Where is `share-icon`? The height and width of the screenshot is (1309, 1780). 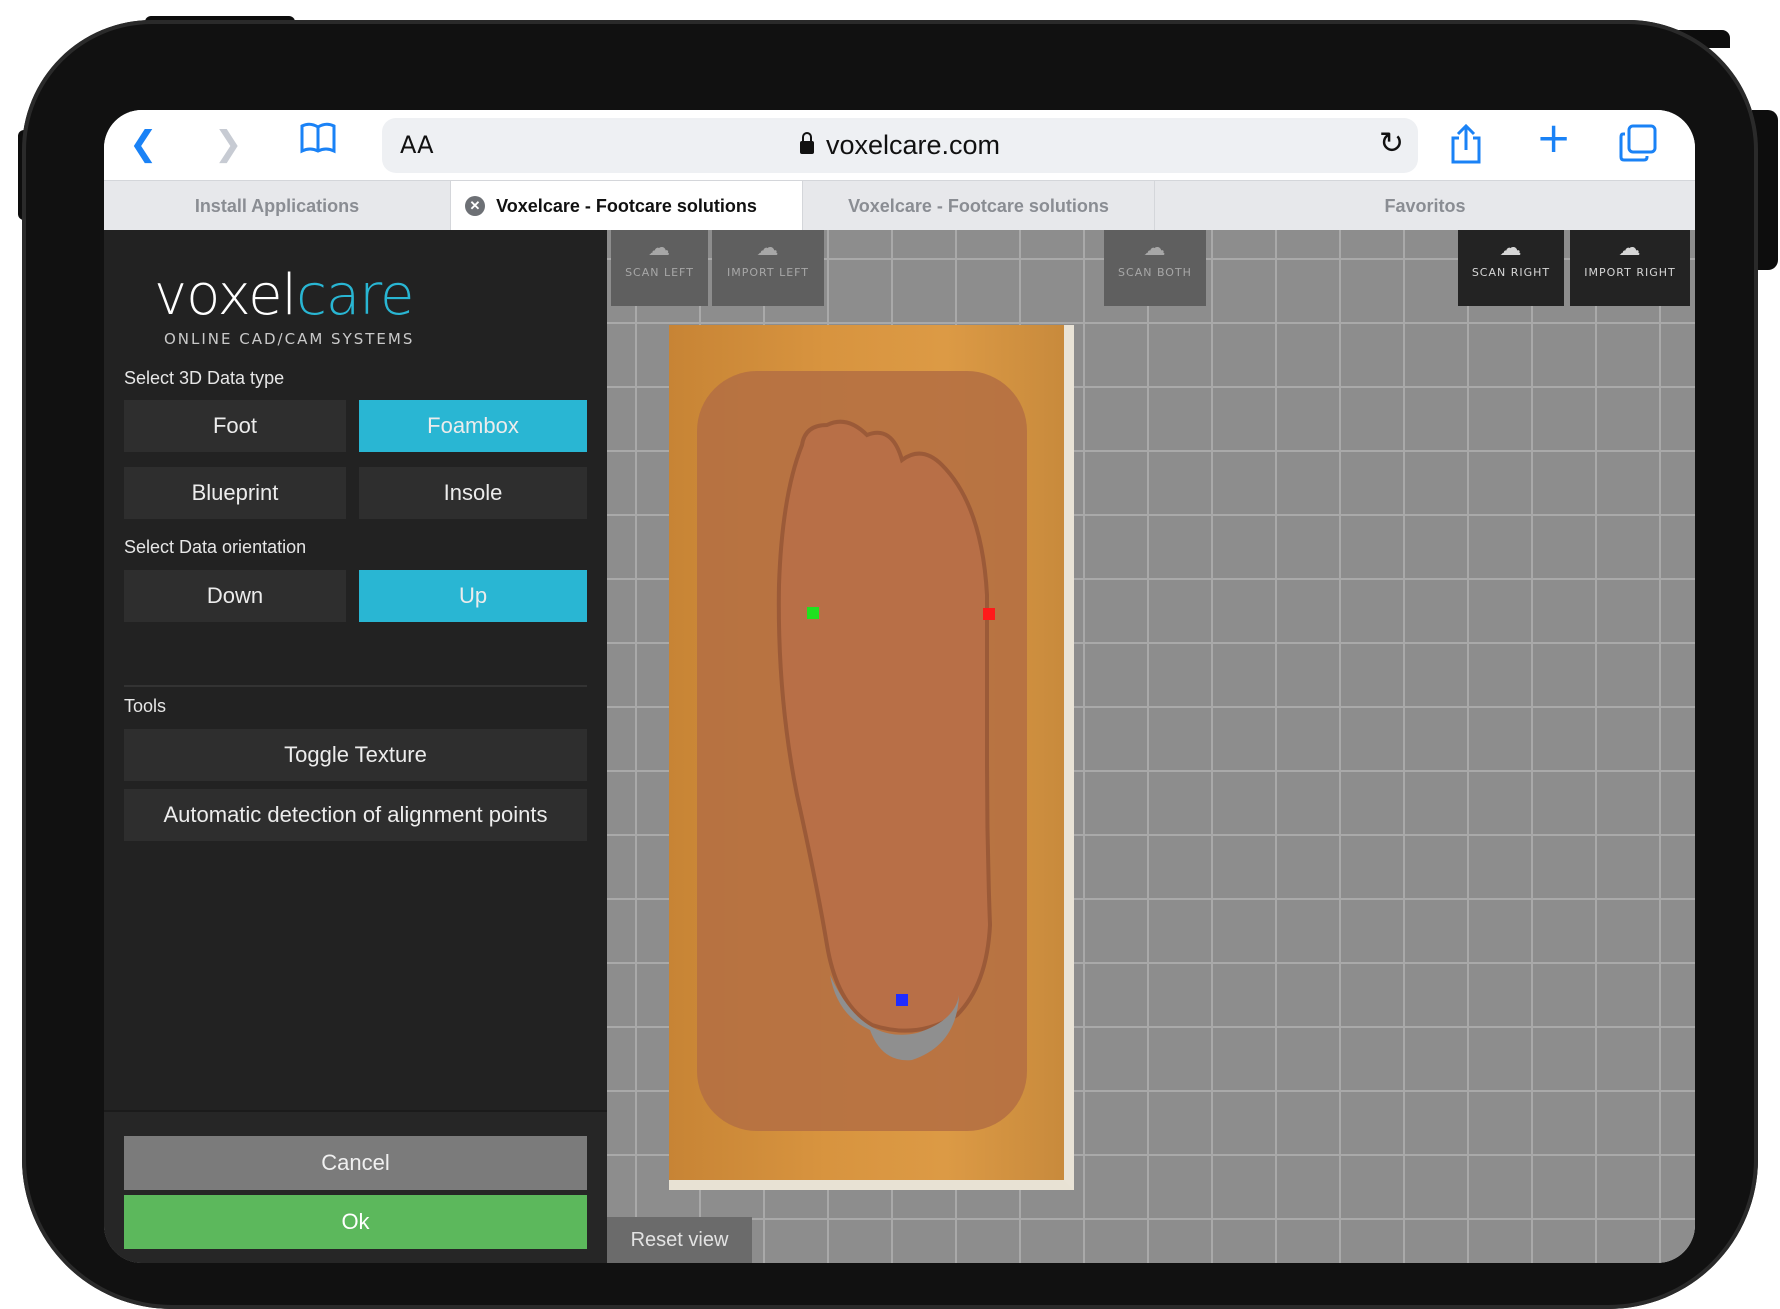 share-icon is located at coordinates (1466, 148).